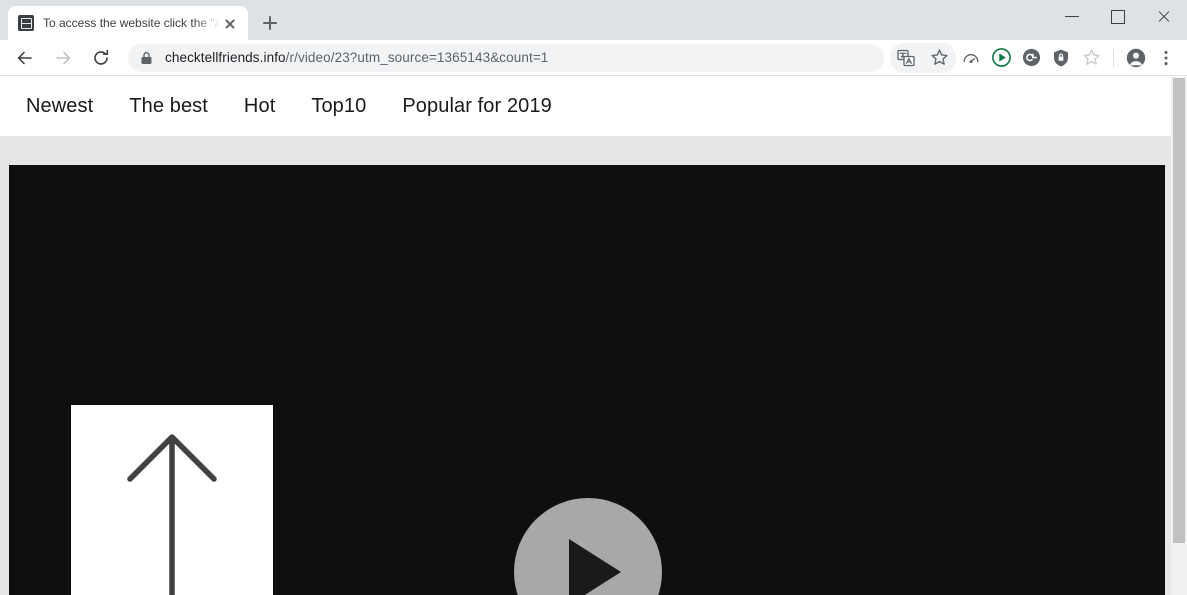  I want to click on tab-strip: To access the website click the "A, so click(593, 20).